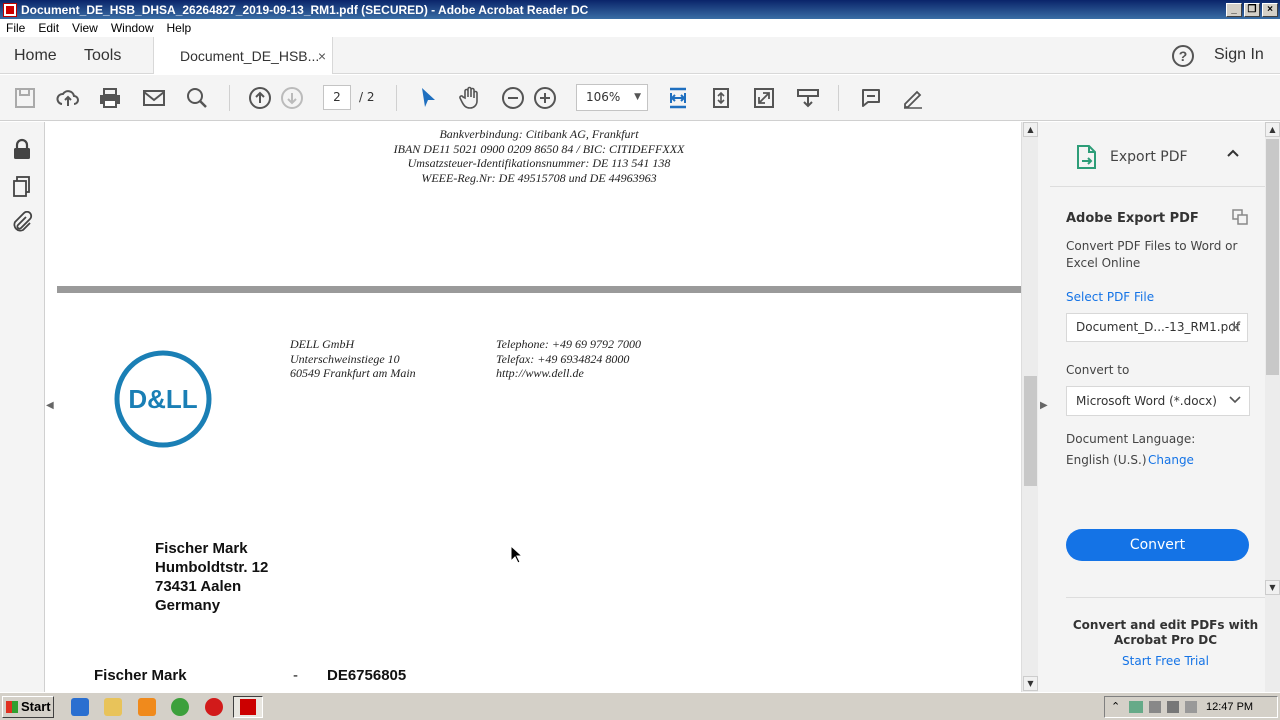 Image resolution: width=1280 pixels, height=720 pixels. What do you see at coordinates (260, 98) in the screenshot?
I see `page-up-icon` at bounding box center [260, 98].